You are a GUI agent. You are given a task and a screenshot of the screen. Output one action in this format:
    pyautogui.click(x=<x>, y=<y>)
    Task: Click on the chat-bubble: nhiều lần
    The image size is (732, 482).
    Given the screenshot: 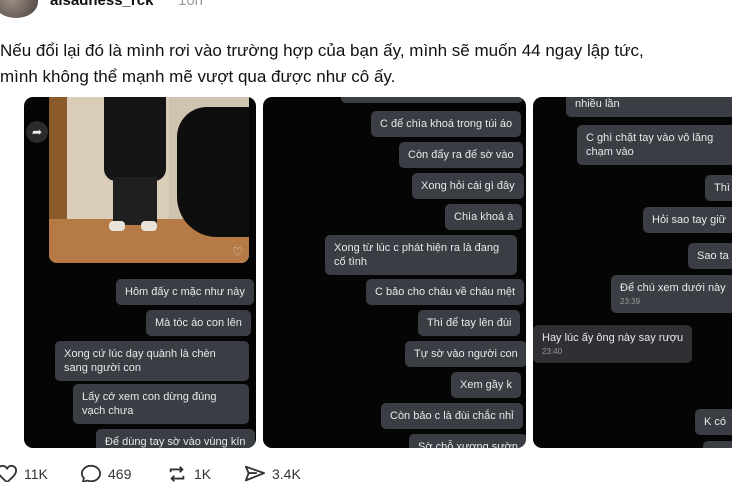 What is the action you would take?
    pyautogui.click(x=649, y=107)
    